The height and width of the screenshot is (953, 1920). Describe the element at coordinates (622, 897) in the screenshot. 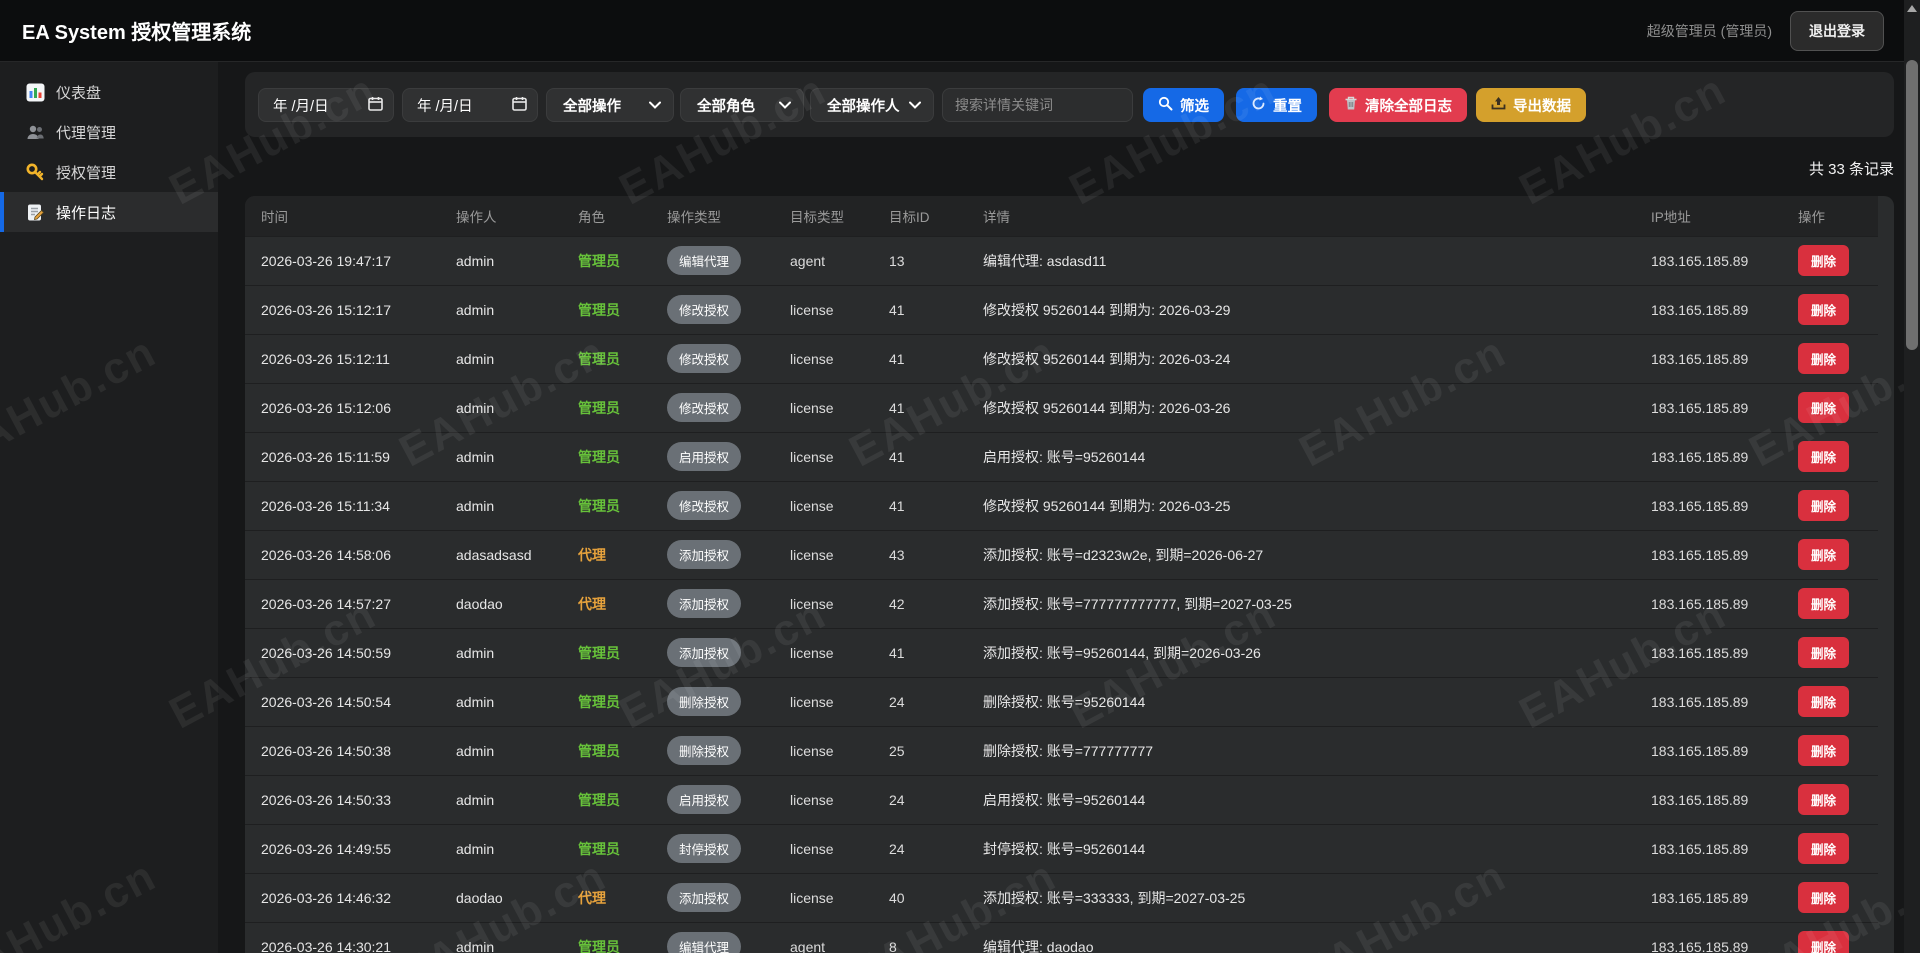

I see `role-cell: 代理` at that location.